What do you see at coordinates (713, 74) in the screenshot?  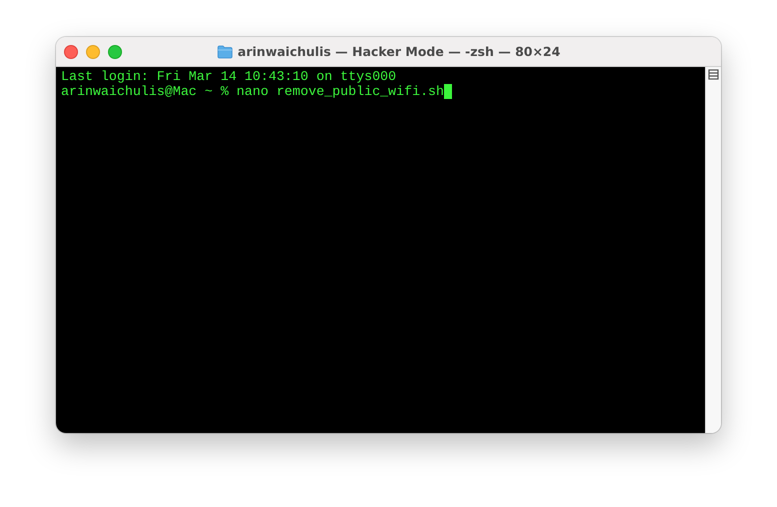 I see `split-pane-icon` at bounding box center [713, 74].